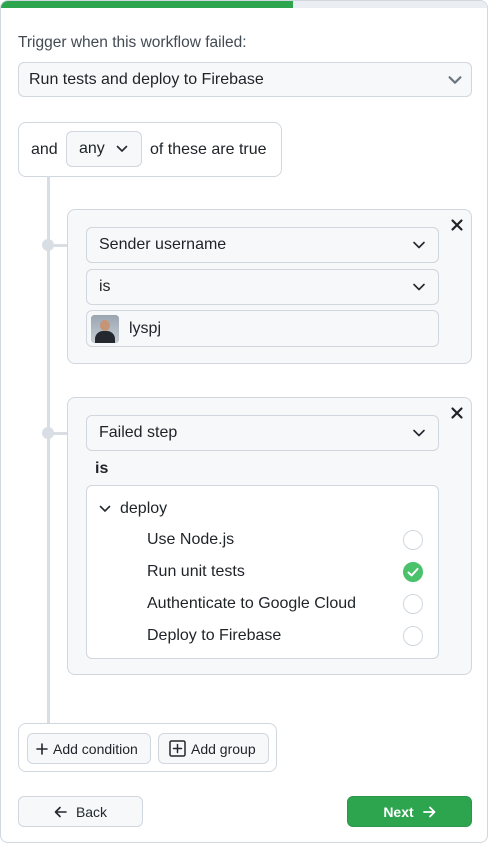 The image size is (488, 843). Describe the element at coordinates (196, 571) in the screenshot. I see `step-label: Run unit tests` at that location.